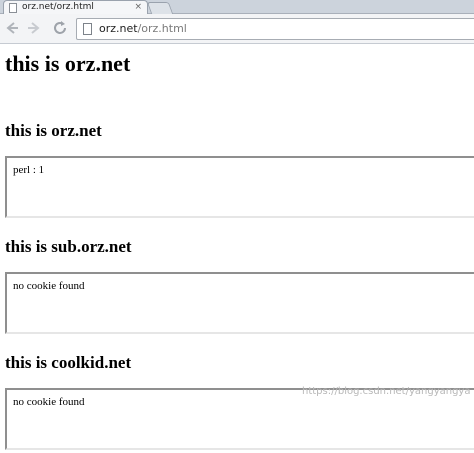  What do you see at coordinates (237, 7) in the screenshot?
I see `tab-strip: orz.net/orz.html ×` at bounding box center [237, 7].